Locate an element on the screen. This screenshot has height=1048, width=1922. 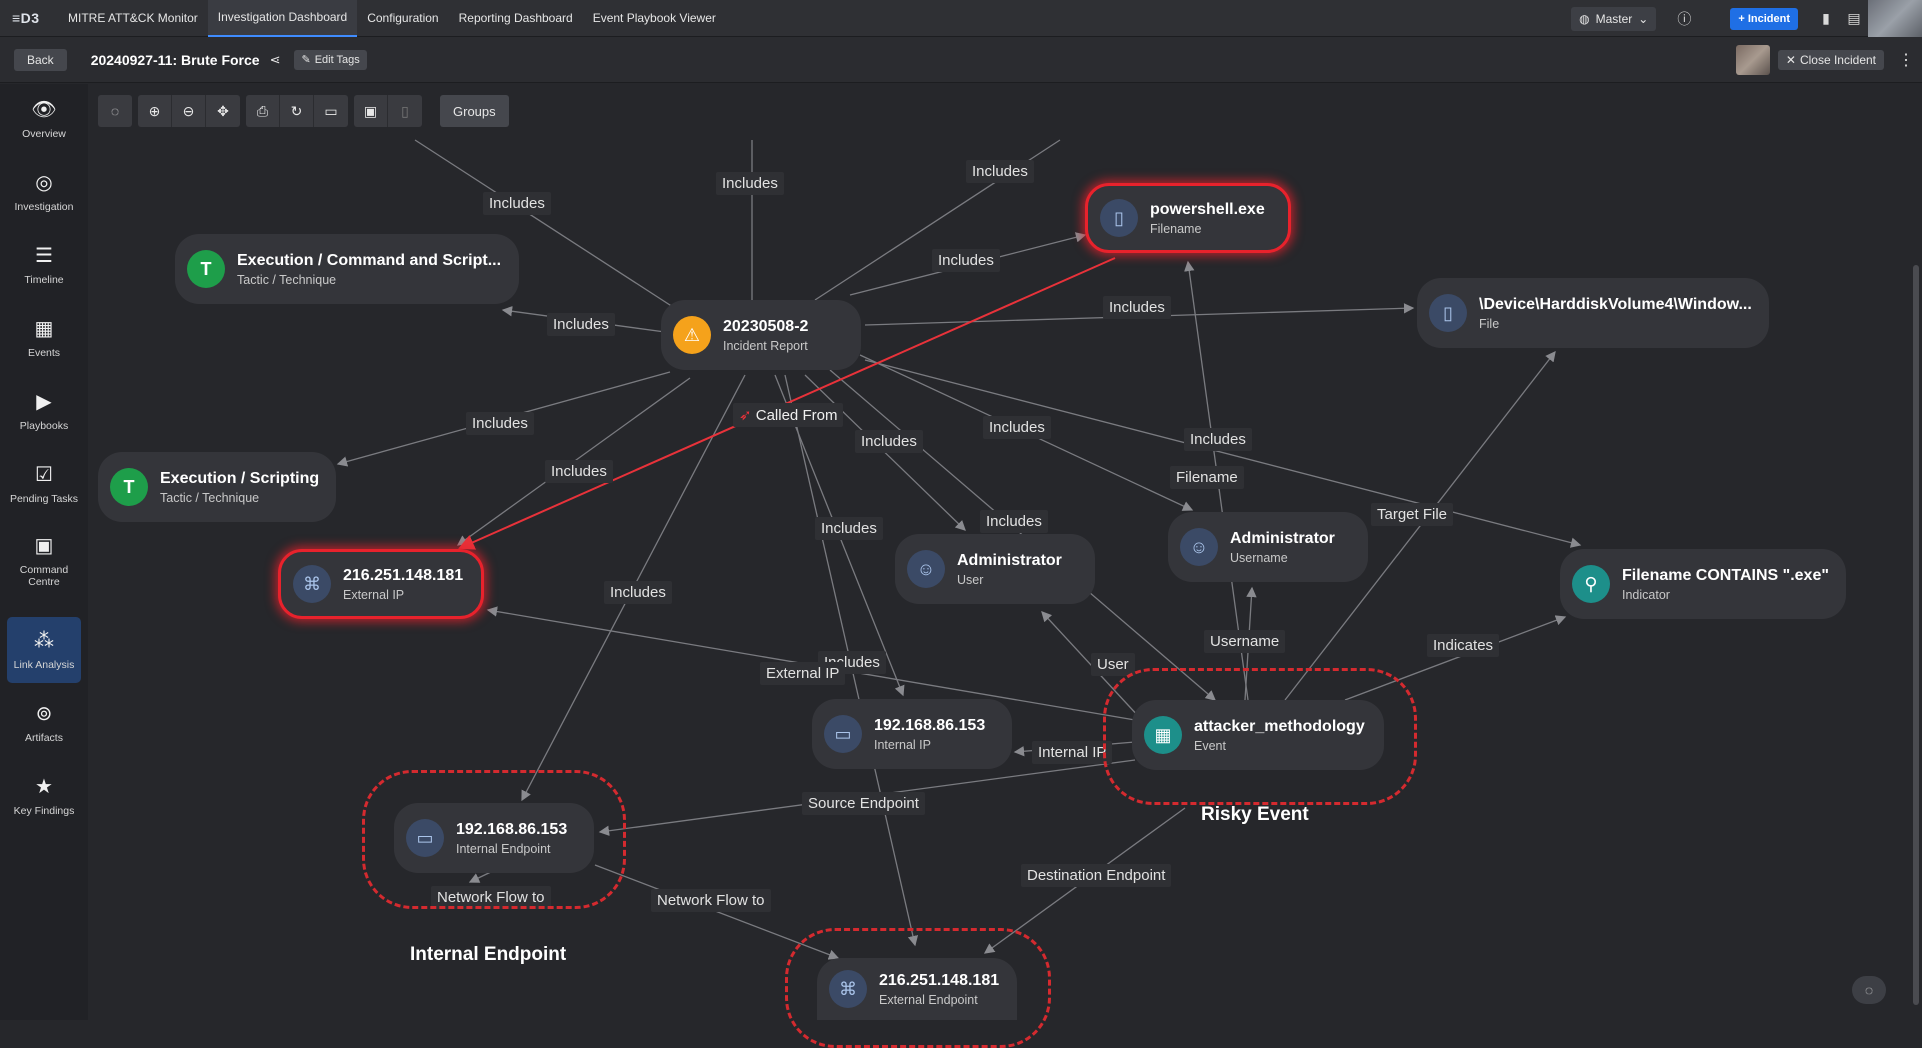
calendar-icon: ▦ is located at coordinates (1163, 735).